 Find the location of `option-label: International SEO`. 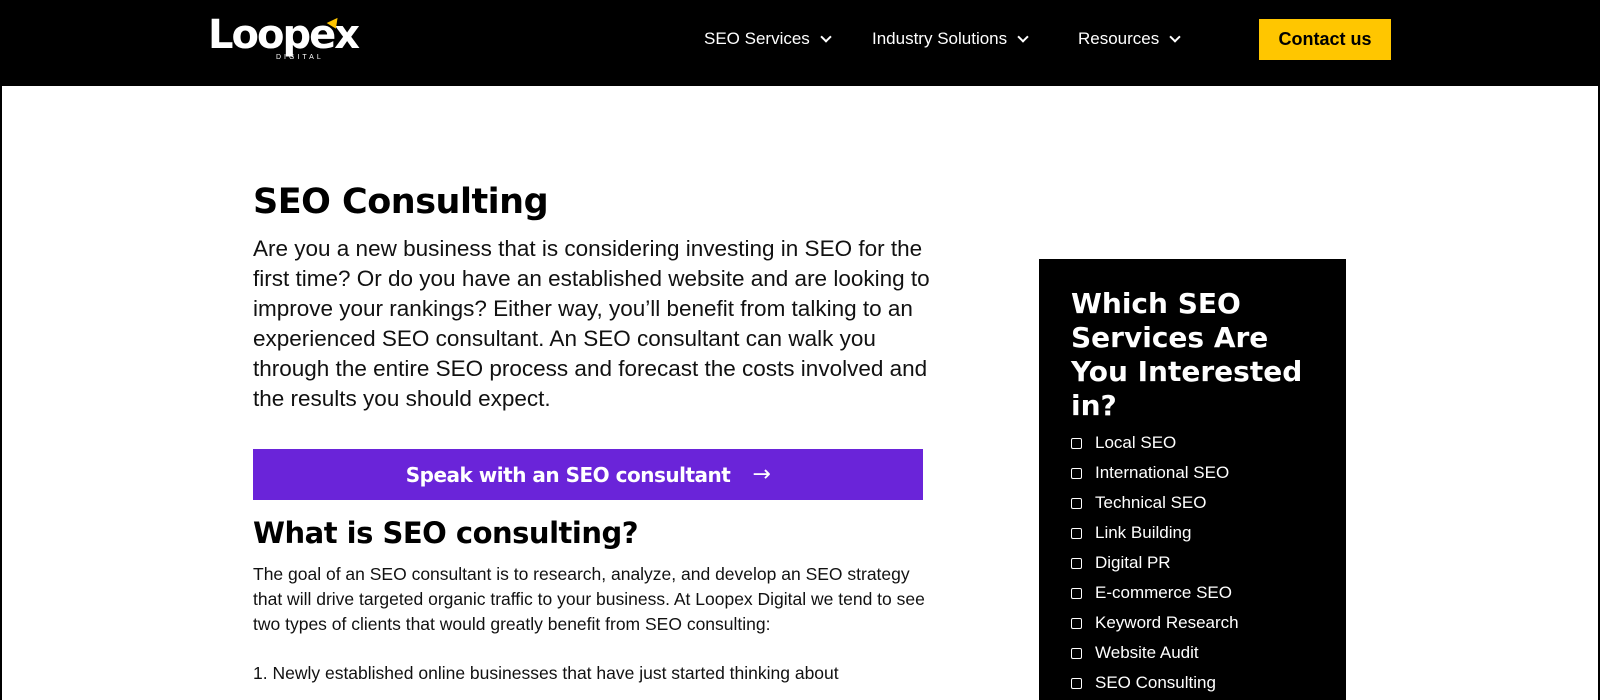

option-label: International SEO is located at coordinates (1162, 472).